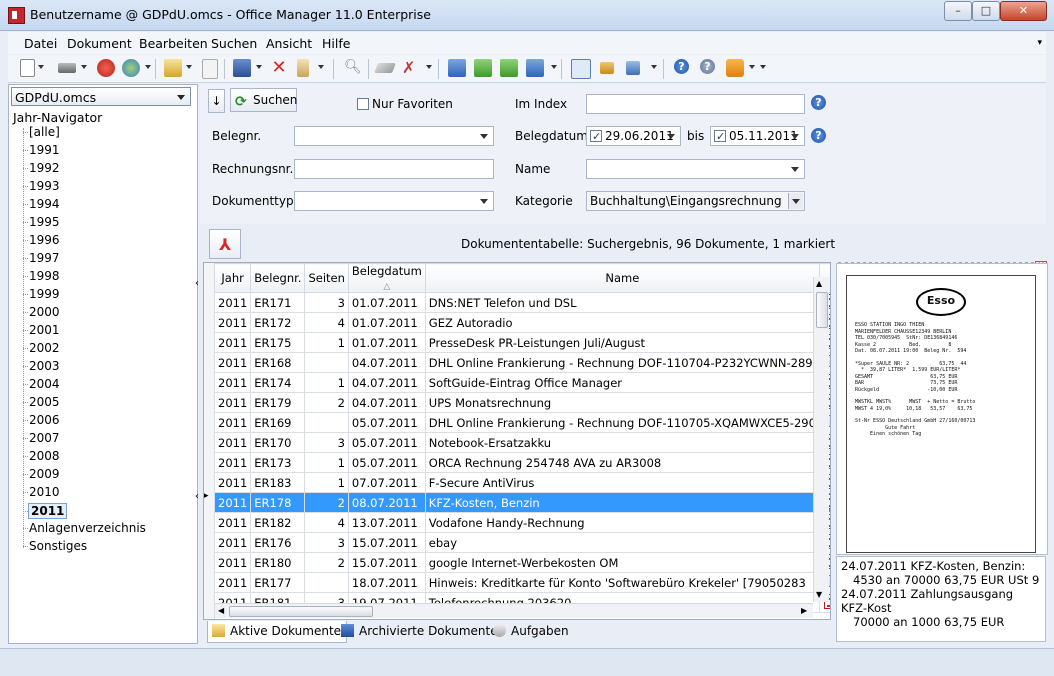 Image resolution: width=1054 pixels, height=676 pixels. I want to click on rss-icon, so click(735, 68).